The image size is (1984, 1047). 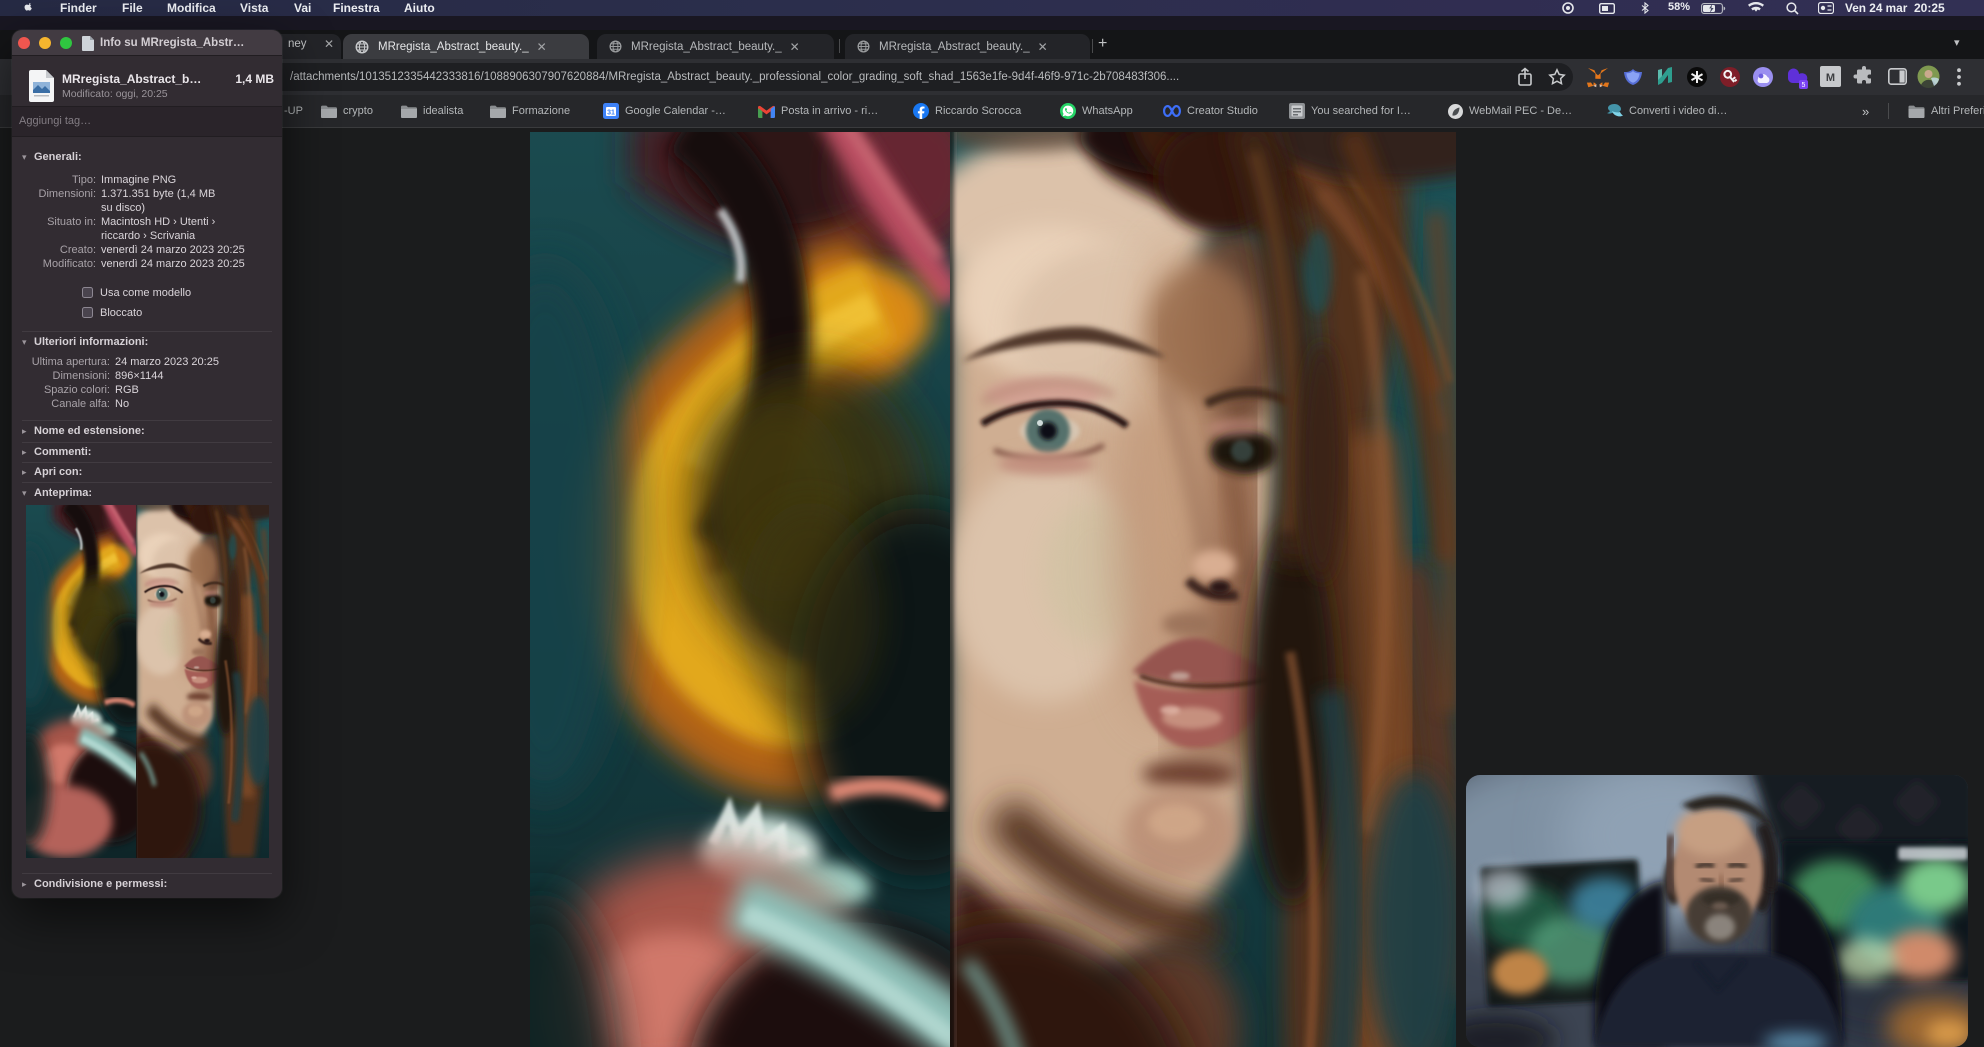 What do you see at coordinates (1830, 78) in the screenshot?
I see `svg-text: M` at bounding box center [1830, 78].